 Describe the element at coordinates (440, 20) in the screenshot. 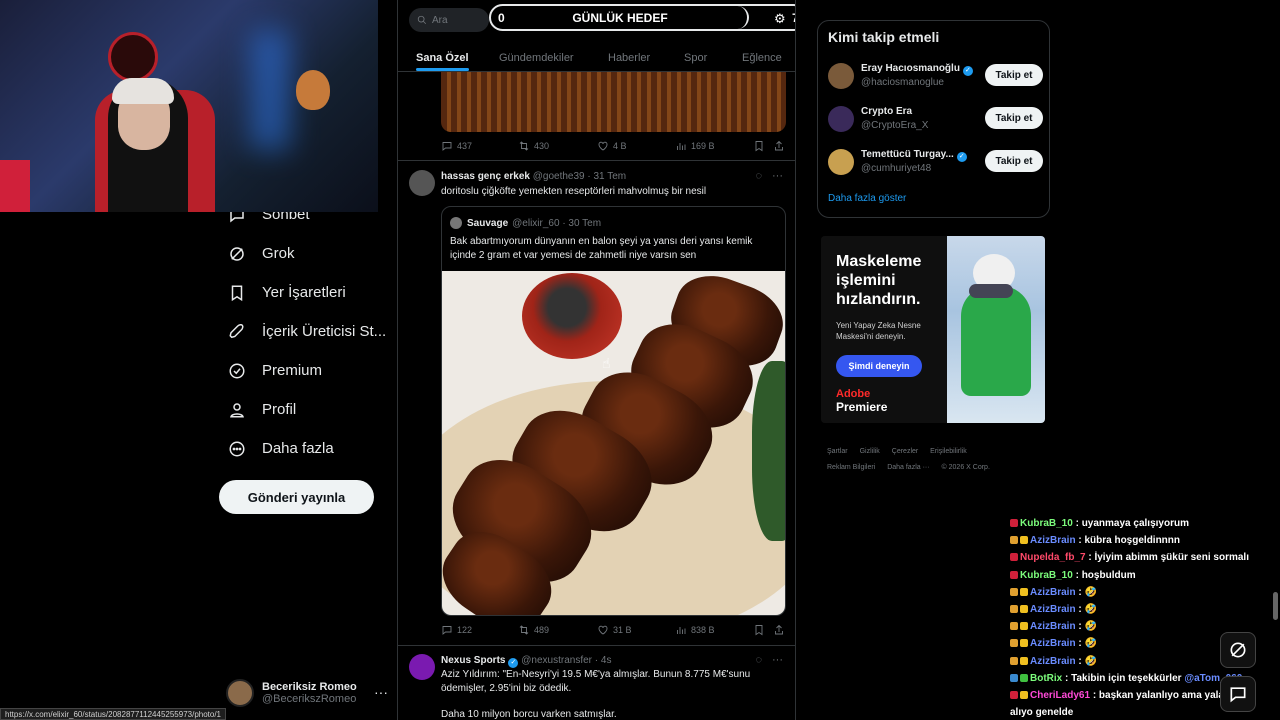

I see `search-placeholder: Ara` at that location.